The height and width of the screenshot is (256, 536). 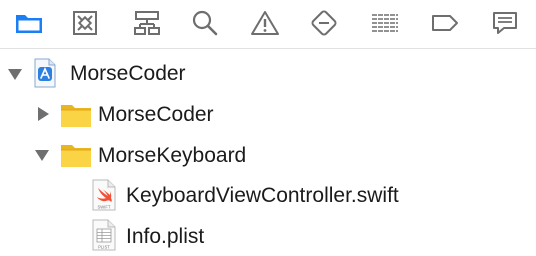 What do you see at coordinates (45, 73) in the screenshot?
I see `xcode-project-icon` at bounding box center [45, 73].